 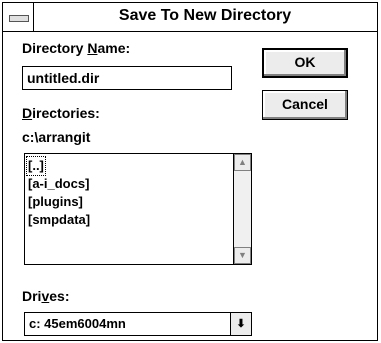 What do you see at coordinates (305, 105) in the screenshot?
I see `cancel-button: Cancel` at bounding box center [305, 105].